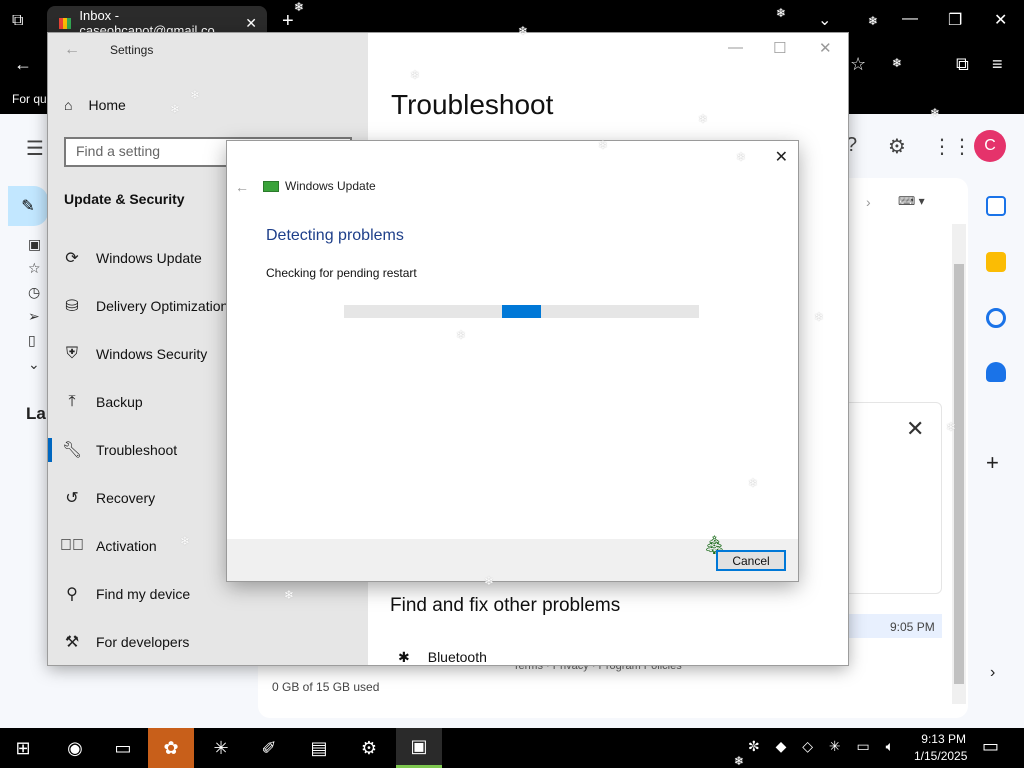 The height and width of the screenshot is (768, 1024). I want to click on snowflake-app-icon: ✳, so click(221, 748).